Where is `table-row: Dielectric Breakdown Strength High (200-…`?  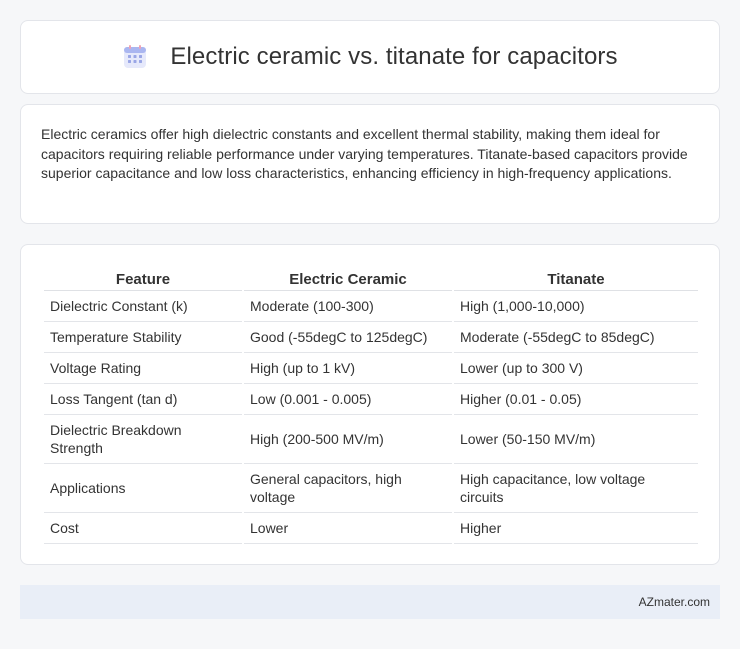
table-row: Dielectric Breakdown Strength High (200-… is located at coordinates (371, 439).